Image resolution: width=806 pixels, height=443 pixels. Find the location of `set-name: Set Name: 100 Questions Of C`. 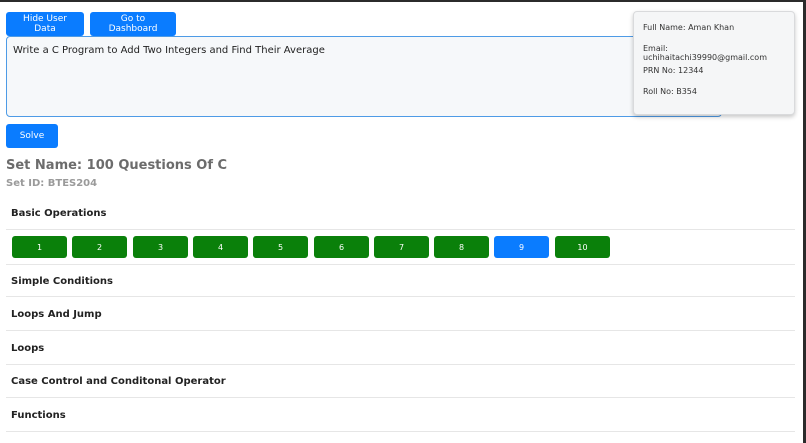

set-name: Set Name: 100 Questions Of C is located at coordinates (117, 165).